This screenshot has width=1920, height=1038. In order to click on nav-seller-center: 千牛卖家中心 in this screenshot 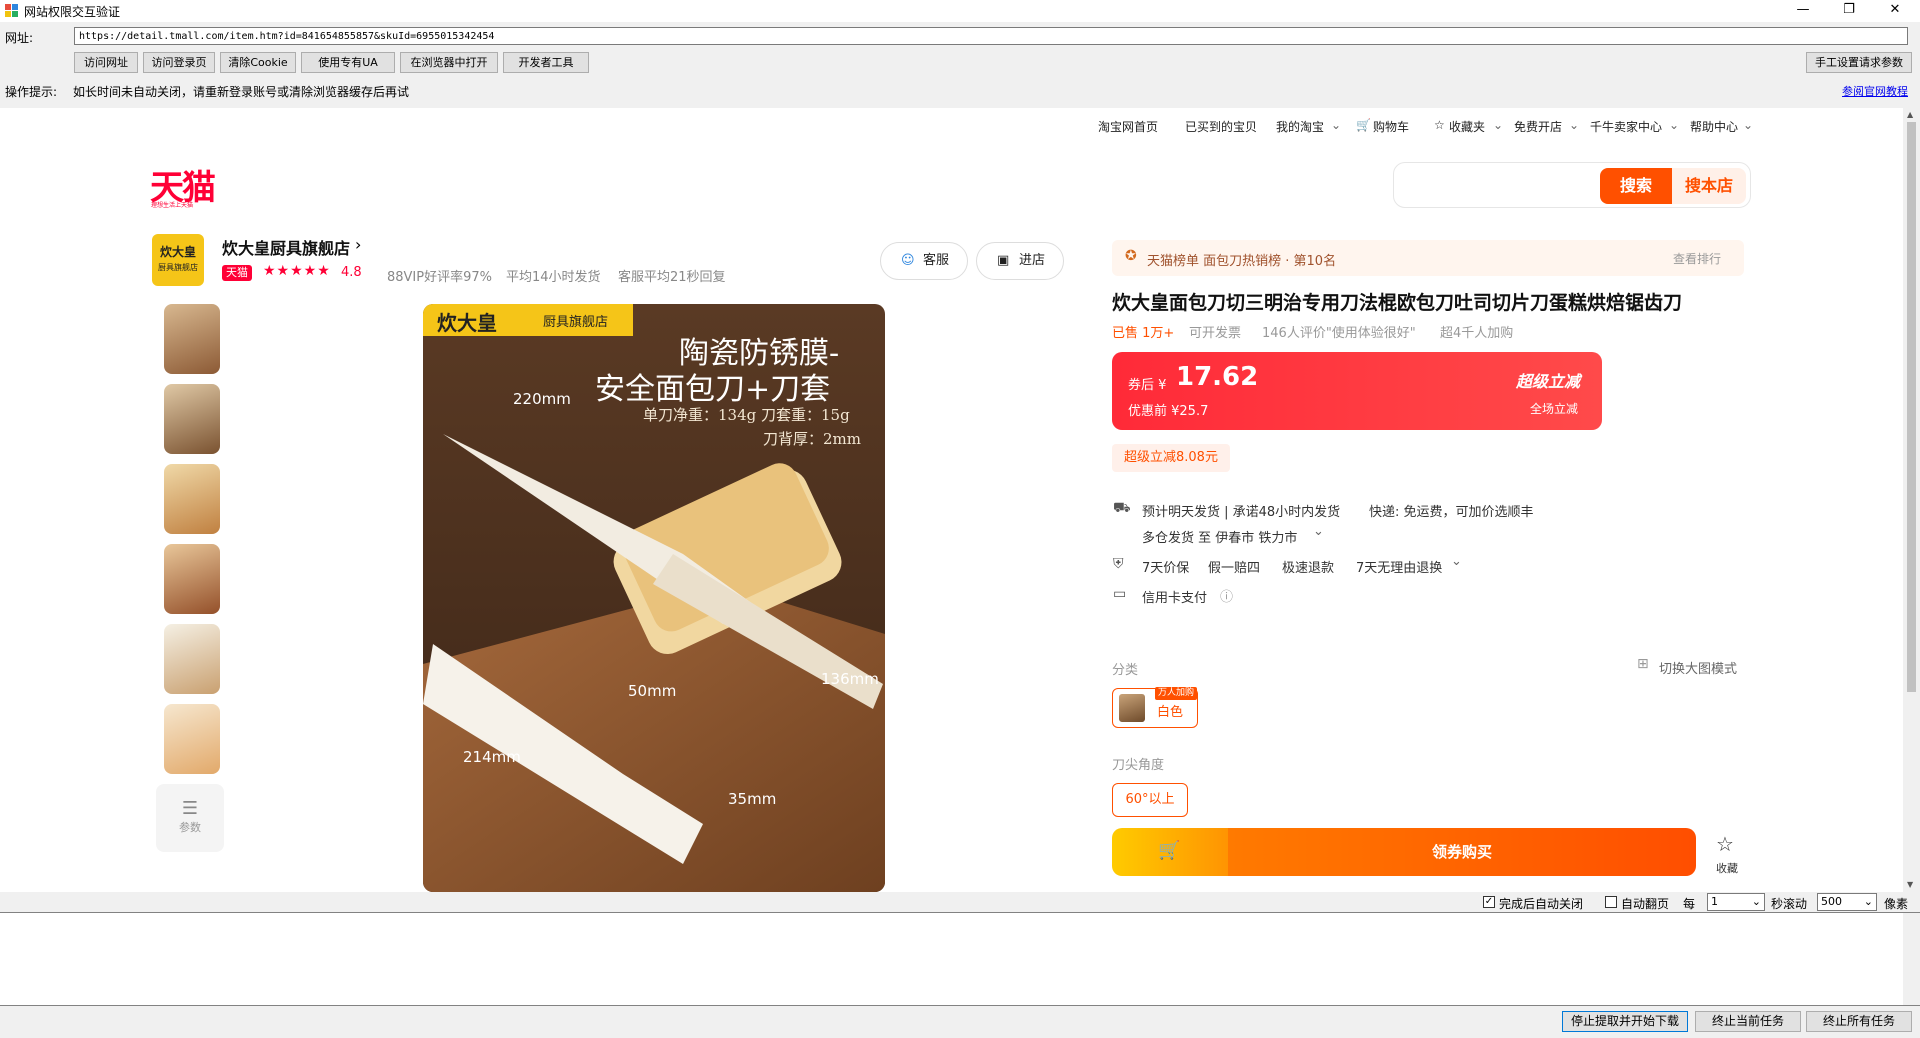, I will do `click(1626, 126)`.